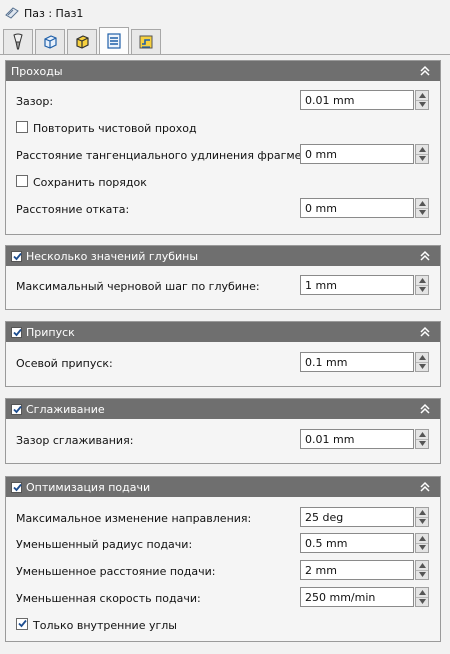 This screenshot has width=450, height=654. What do you see at coordinates (73, 209) in the screenshot?
I see `retract-label: Расстояние отката:` at bounding box center [73, 209].